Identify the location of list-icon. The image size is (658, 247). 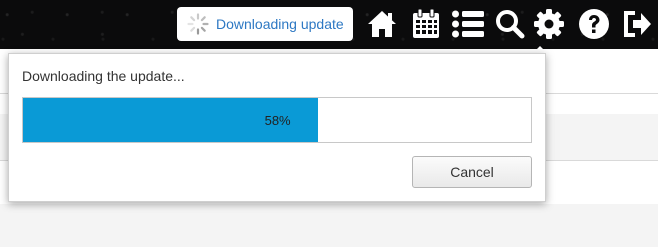
(468, 24).